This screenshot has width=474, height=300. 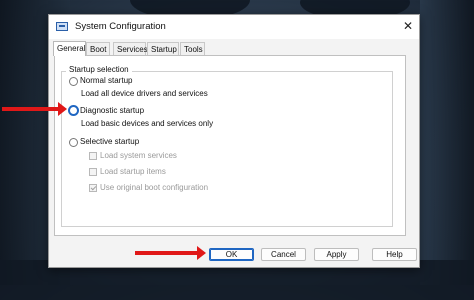 What do you see at coordinates (130, 49) in the screenshot?
I see `tab-services: Services` at bounding box center [130, 49].